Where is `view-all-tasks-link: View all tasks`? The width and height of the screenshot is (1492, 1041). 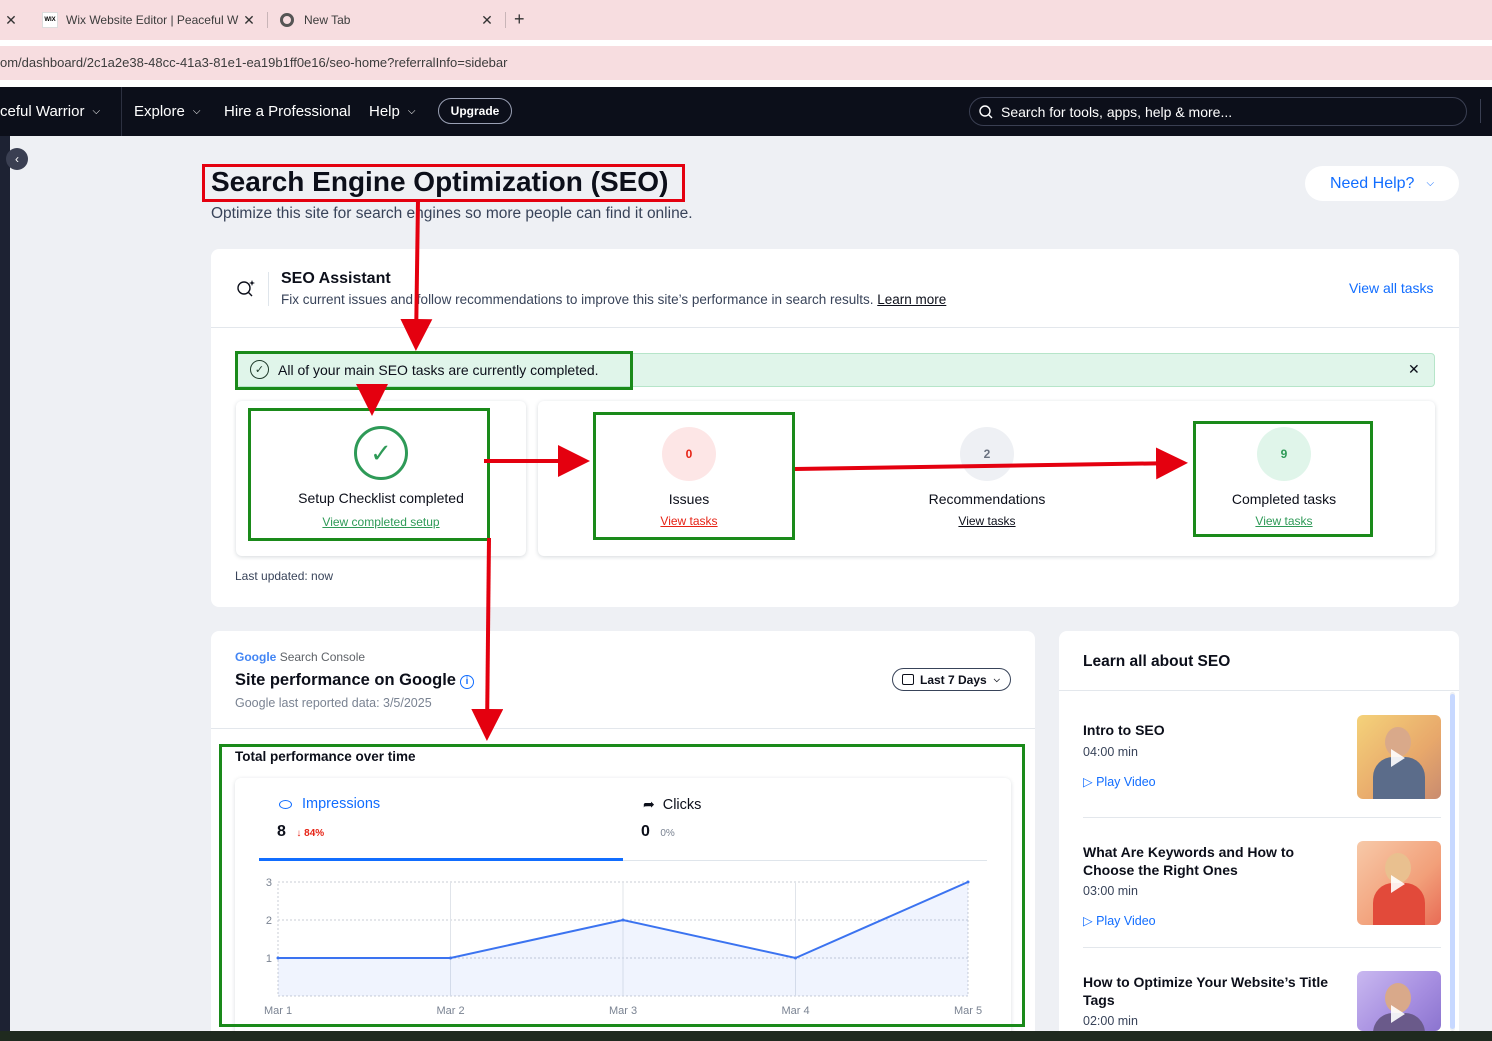
view-all-tasks-link: View all tasks is located at coordinates (1391, 288).